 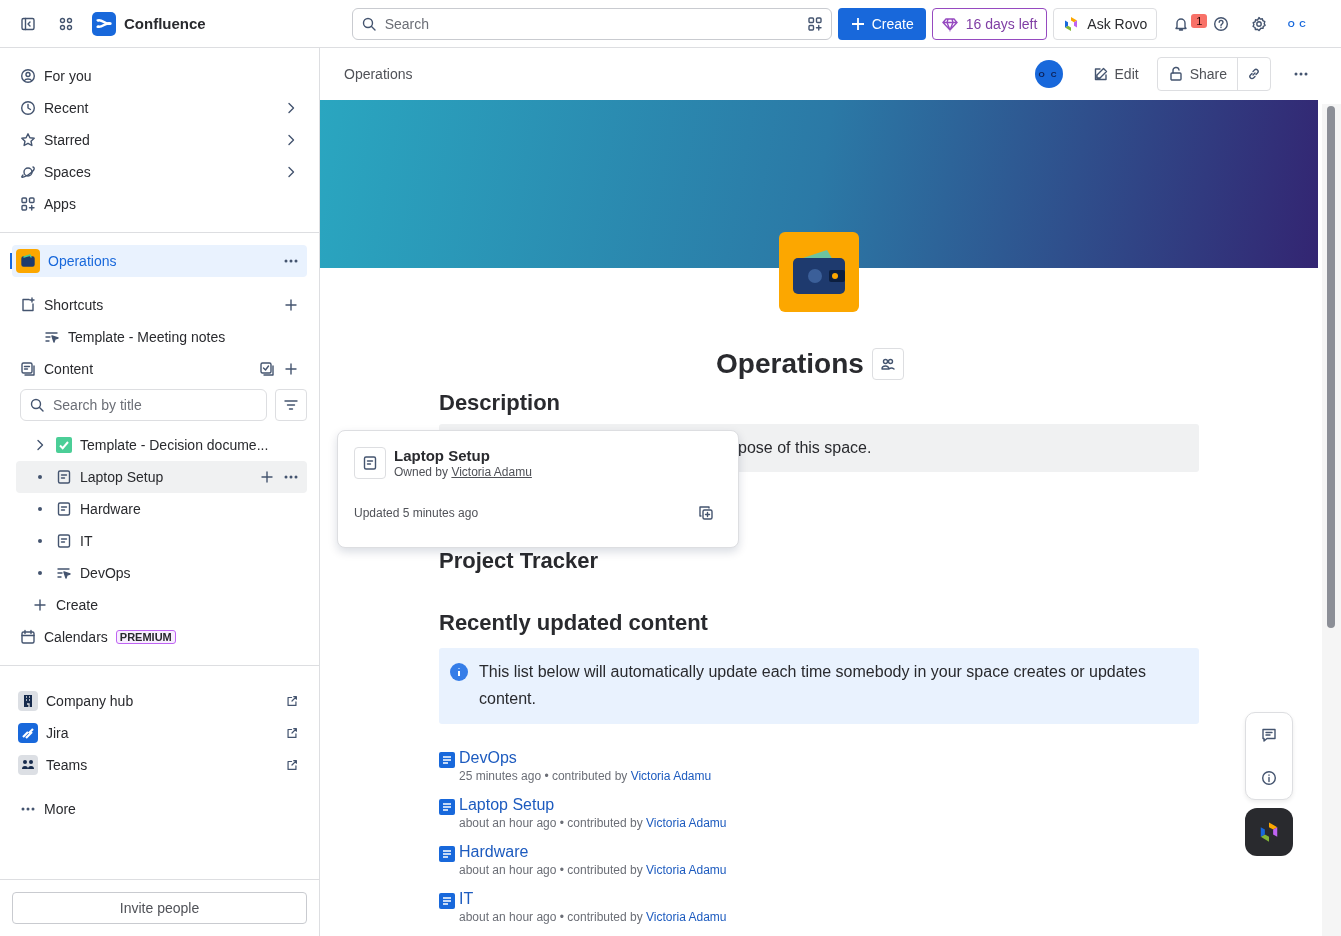 I want to click on rovo-logo-icon, so click(x=1269, y=832).